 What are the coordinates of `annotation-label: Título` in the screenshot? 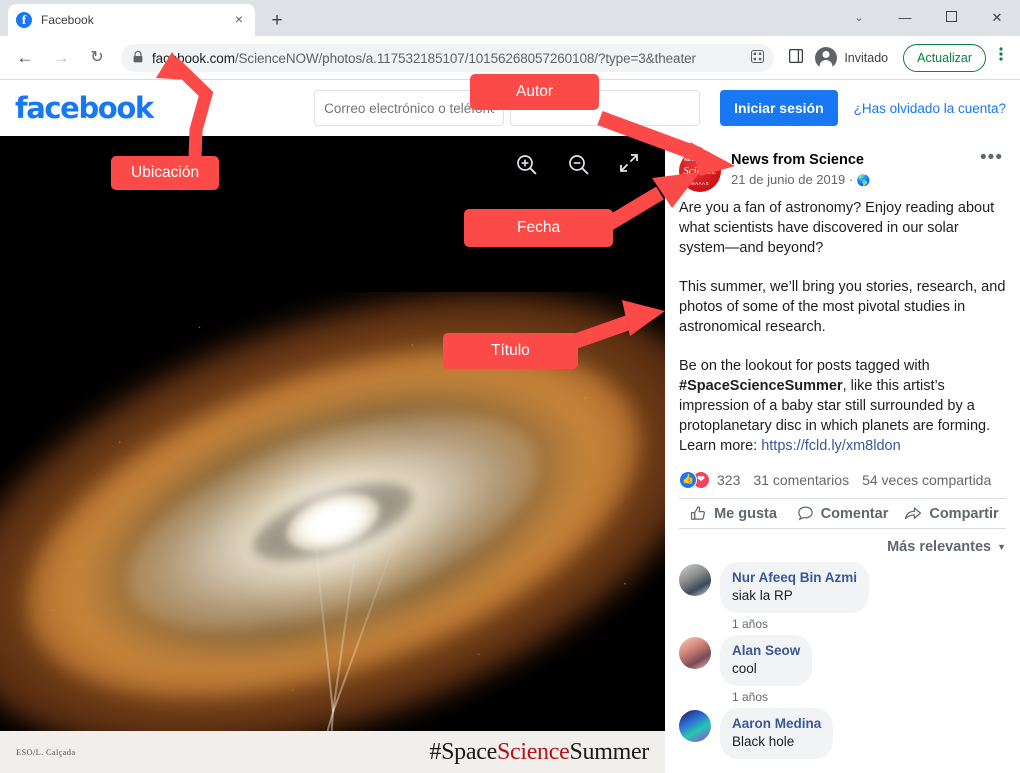 It's located at (510, 351).